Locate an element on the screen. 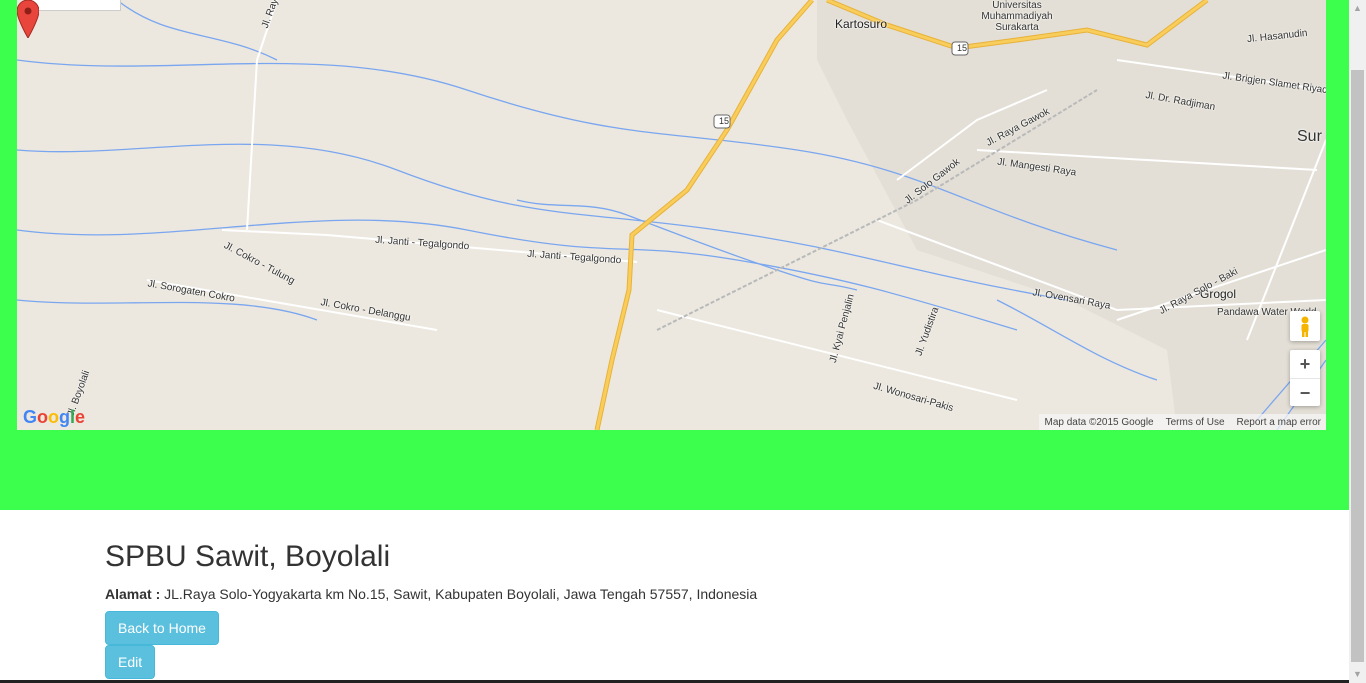 This screenshot has height=683, width=1366. route-15-label-2: 15 is located at coordinates (962, 48).